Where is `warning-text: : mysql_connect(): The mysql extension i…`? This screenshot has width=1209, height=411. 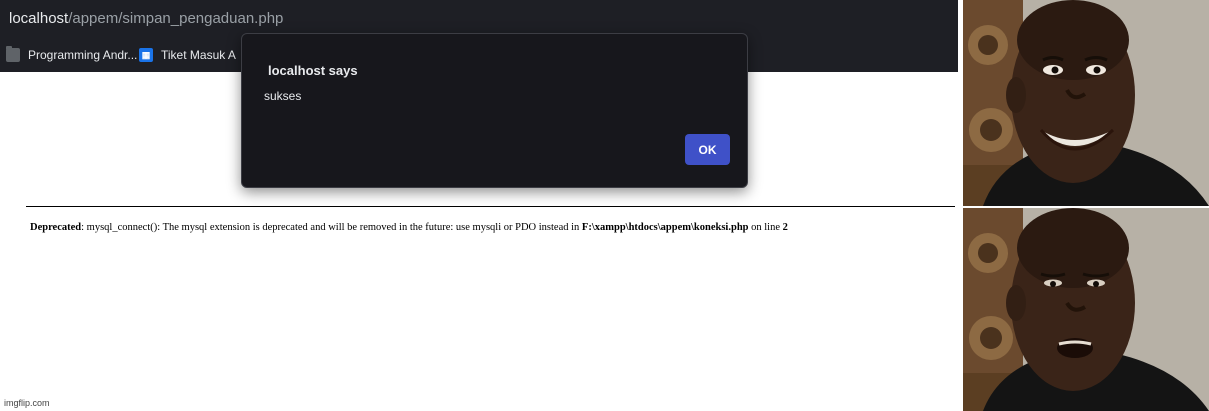 warning-text: : mysql_connect(): The mysql extension i… is located at coordinates (331, 227).